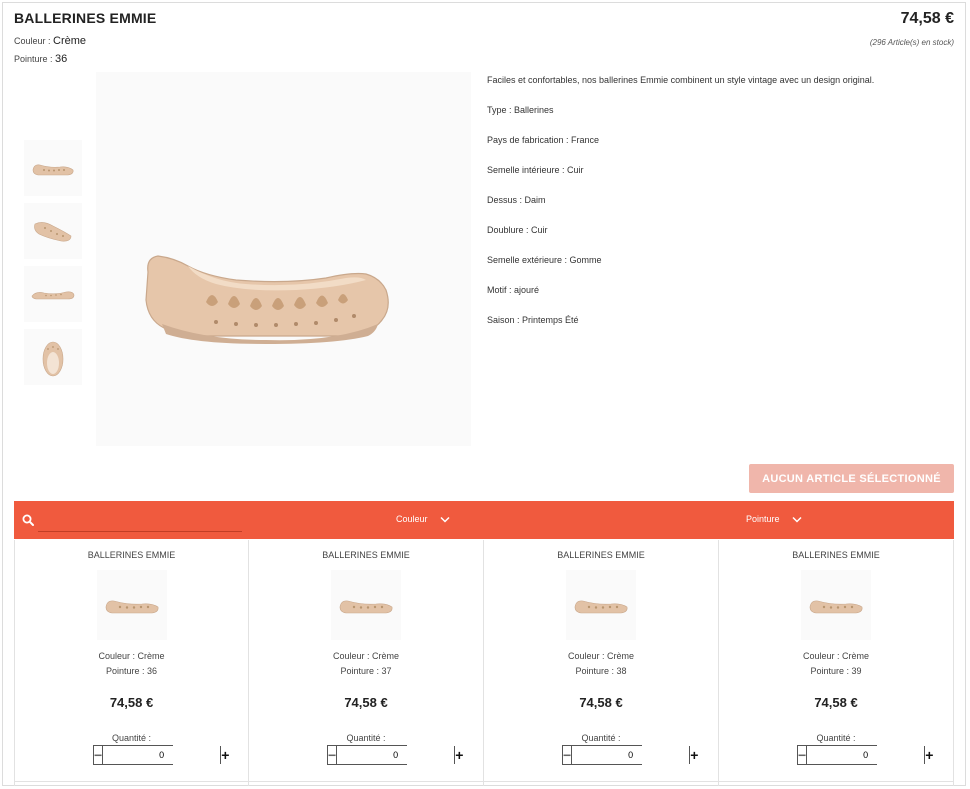 Image resolution: width=970 pixels, height=789 pixels. What do you see at coordinates (520, 110) in the screenshot?
I see `spec-type: Type : Ballerines` at bounding box center [520, 110].